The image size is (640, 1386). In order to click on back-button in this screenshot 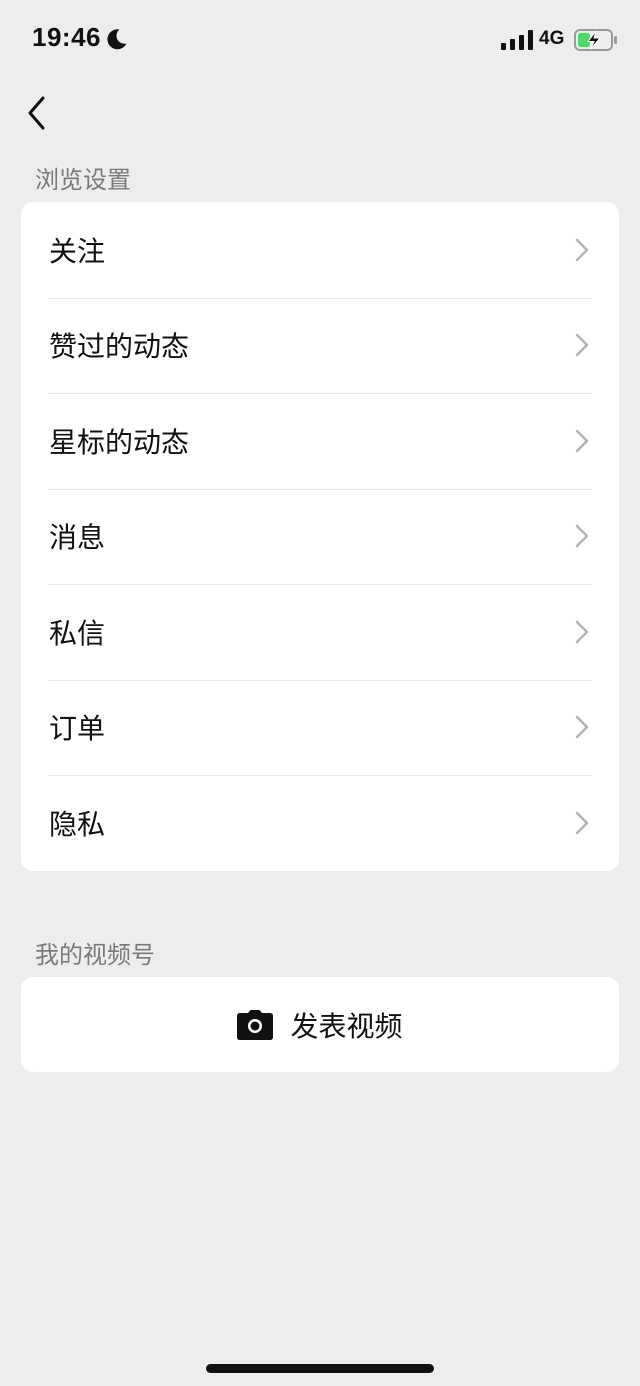, I will do `click(40, 113)`.